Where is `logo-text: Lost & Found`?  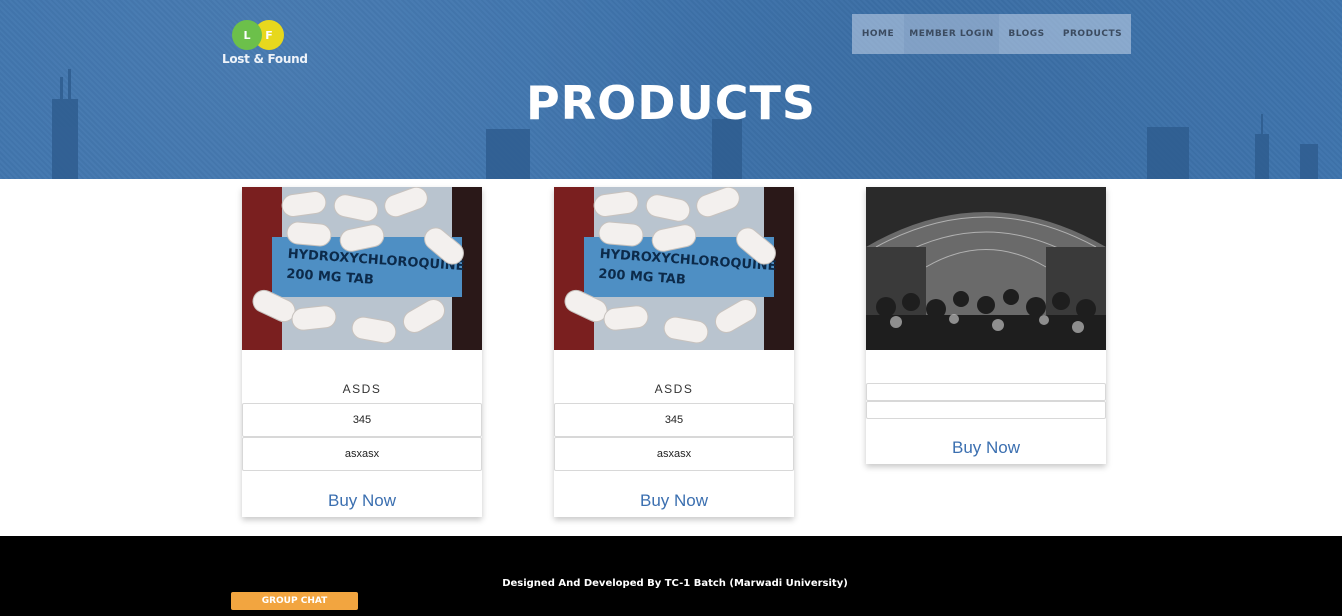
logo-text: Lost & Found is located at coordinates (265, 59).